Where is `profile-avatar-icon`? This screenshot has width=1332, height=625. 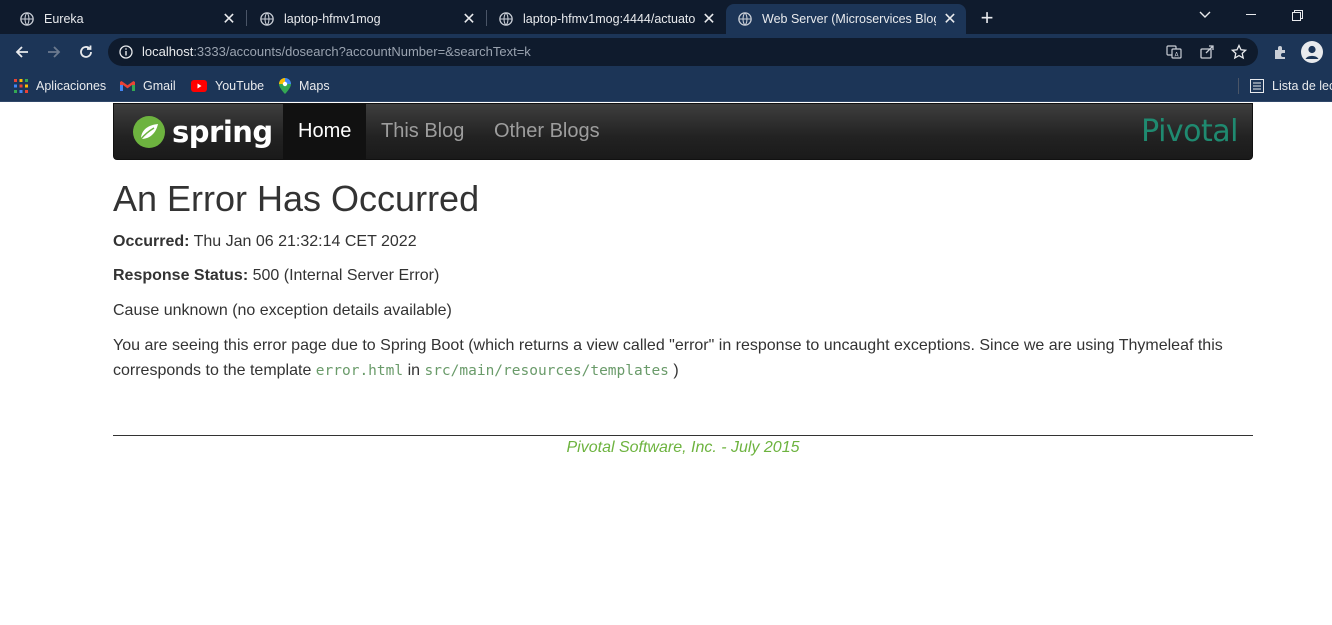 profile-avatar-icon is located at coordinates (1312, 52).